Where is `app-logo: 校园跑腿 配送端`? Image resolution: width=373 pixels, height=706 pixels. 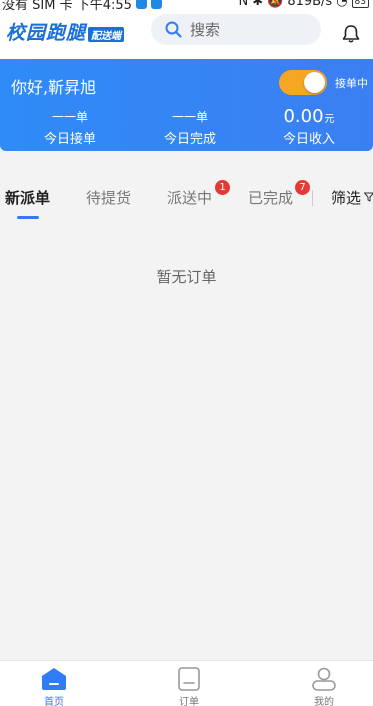 app-logo: 校园跑腿 配送端 is located at coordinates (65, 31).